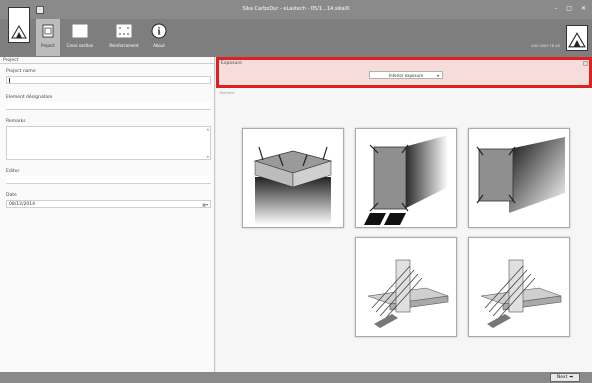 The width and height of the screenshot is (592, 383). I want to click on tab-about: i About, so click(159, 37).